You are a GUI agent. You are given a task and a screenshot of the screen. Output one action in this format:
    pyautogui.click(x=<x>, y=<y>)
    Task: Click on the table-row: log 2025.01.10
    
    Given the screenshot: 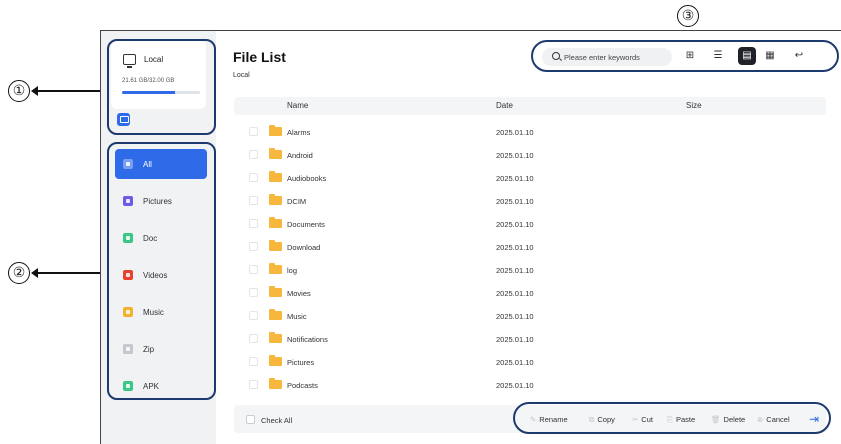 What is the action you would take?
    pyautogui.click(x=530, y=269)
    